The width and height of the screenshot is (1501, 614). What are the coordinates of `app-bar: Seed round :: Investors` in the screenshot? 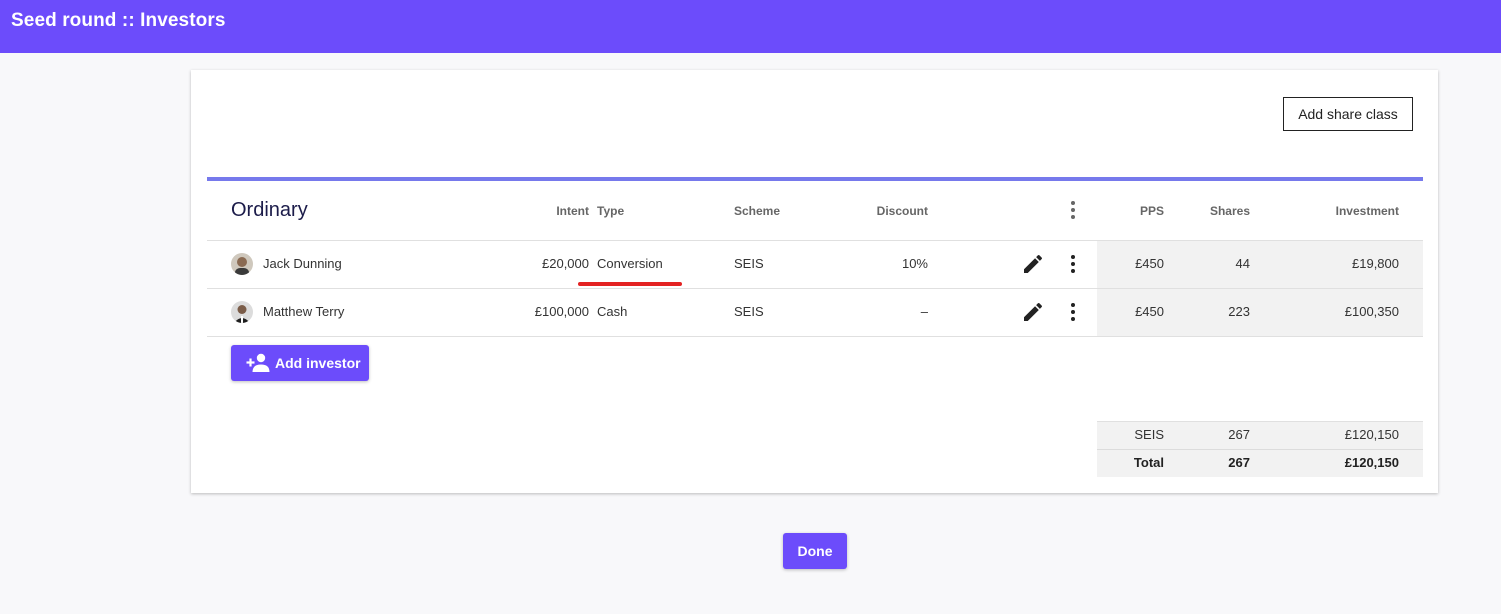 It's located at (750, 26).